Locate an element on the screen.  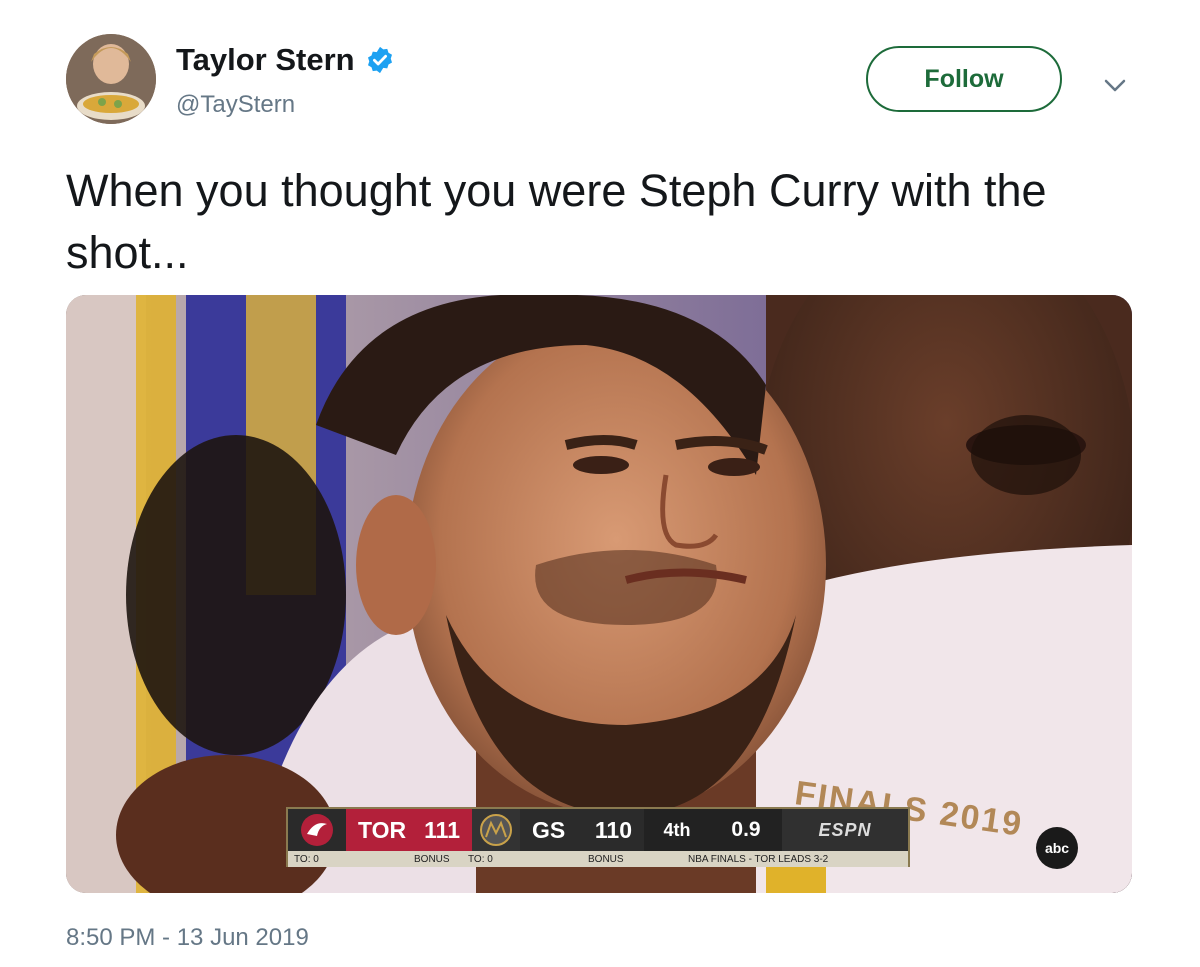
team2-timeouts: TO: 0 is located at coordinates (480, 859).